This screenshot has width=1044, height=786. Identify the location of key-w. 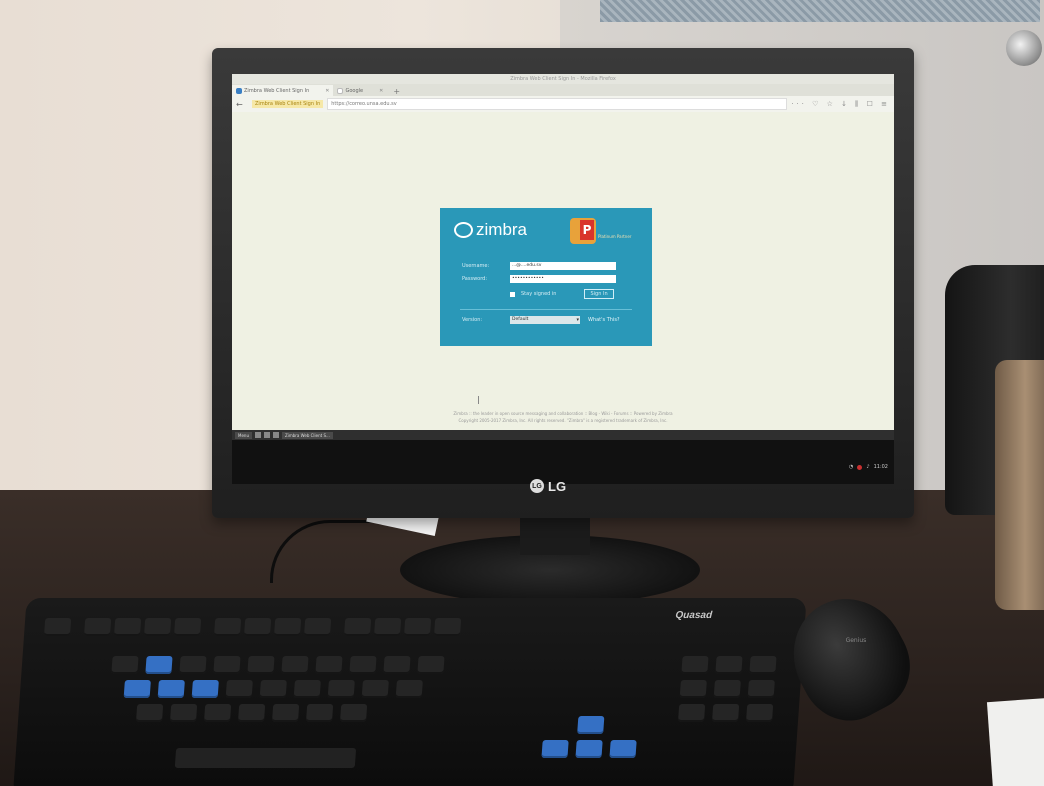
(159, 665).